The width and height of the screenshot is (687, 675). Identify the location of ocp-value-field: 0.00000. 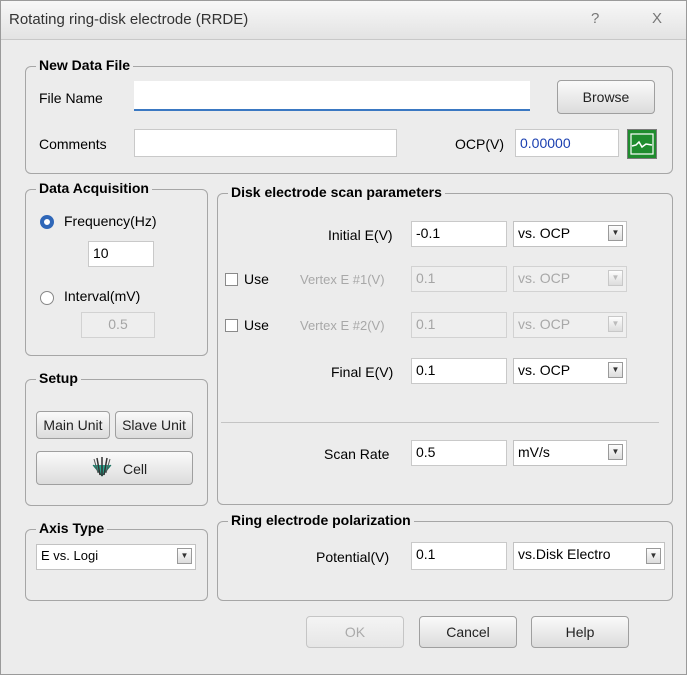
(567, 143).